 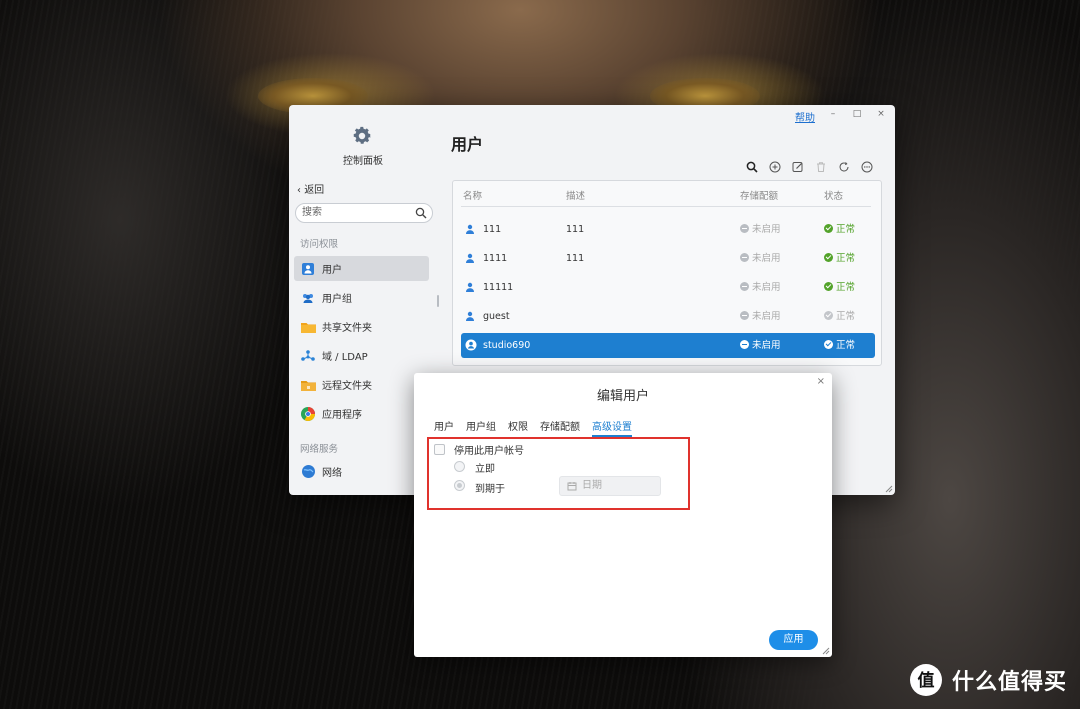 I want to click on row-name: 11111, so click(x=498, y=287).